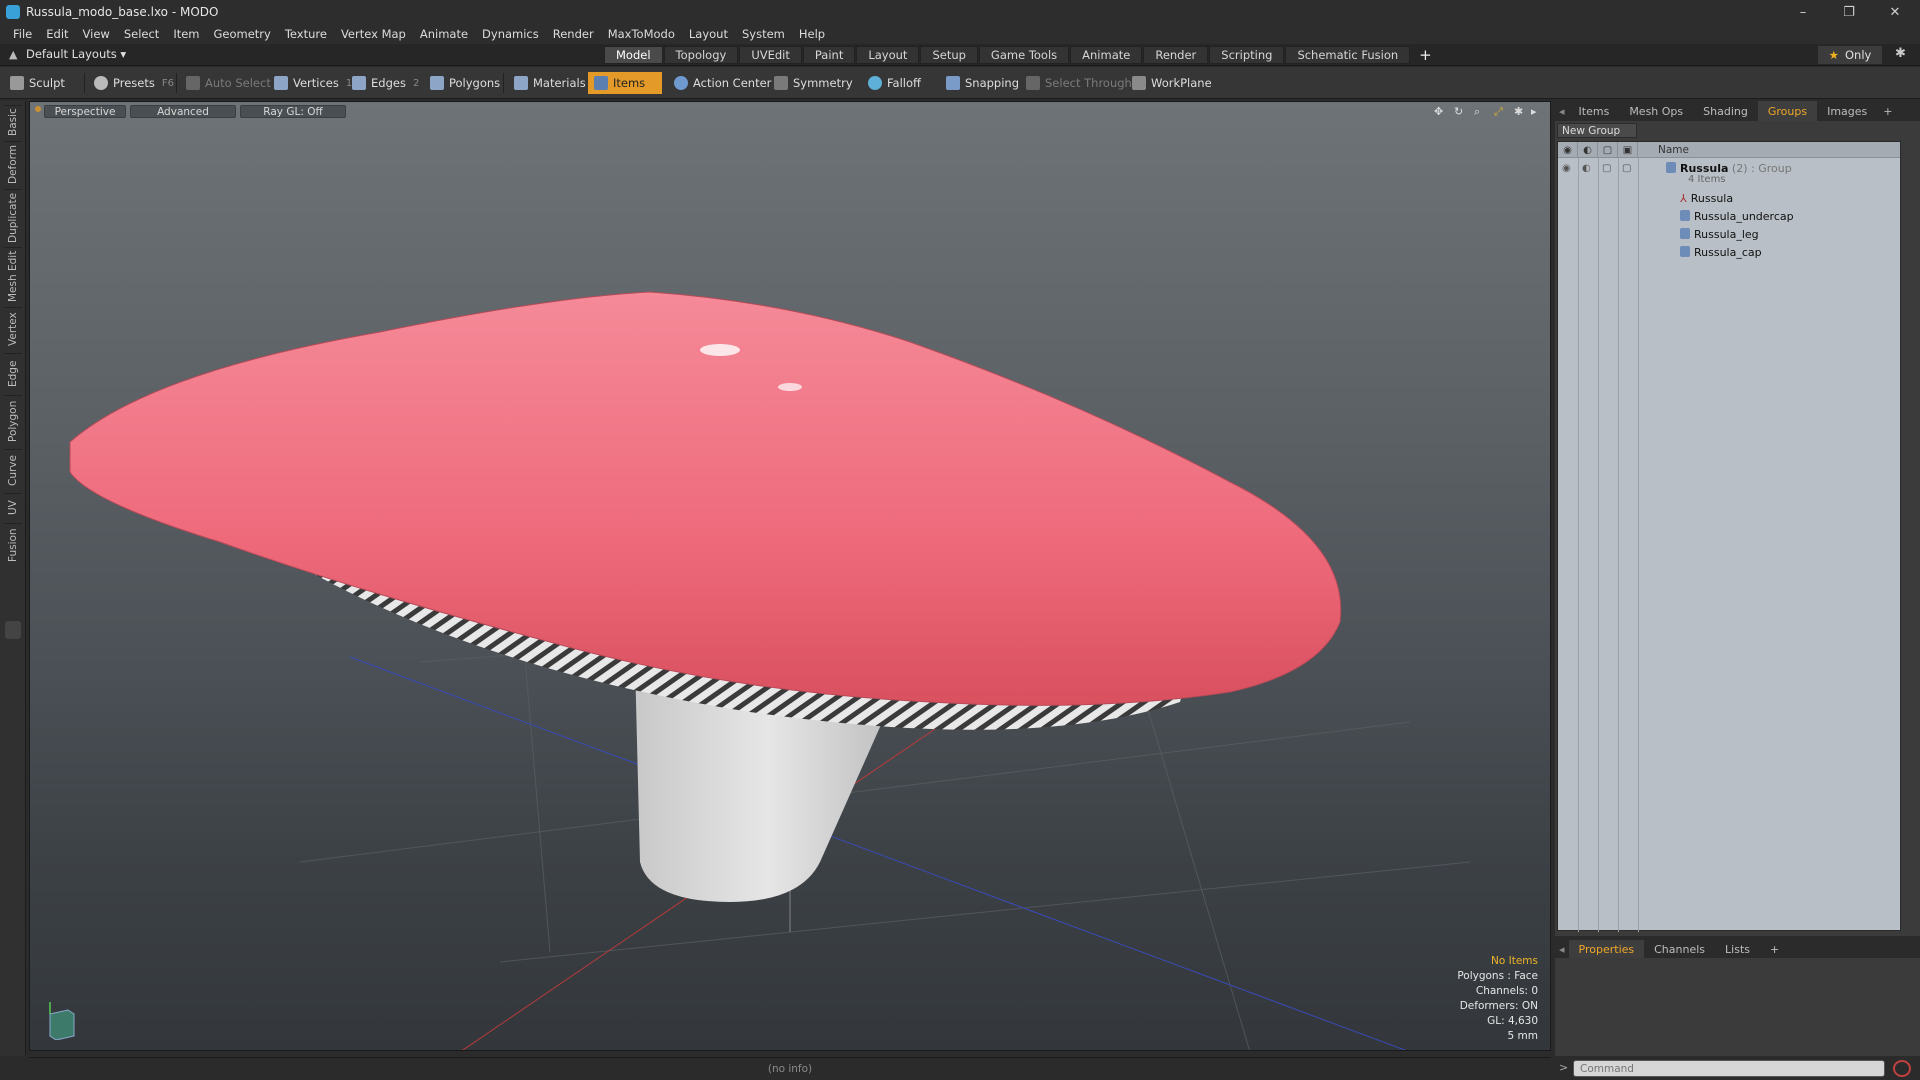 The image size is (1920, 1080). Describe the element at coordinates (1902, 1068) in the screenshot. I see `record-macro-icon` at that location.